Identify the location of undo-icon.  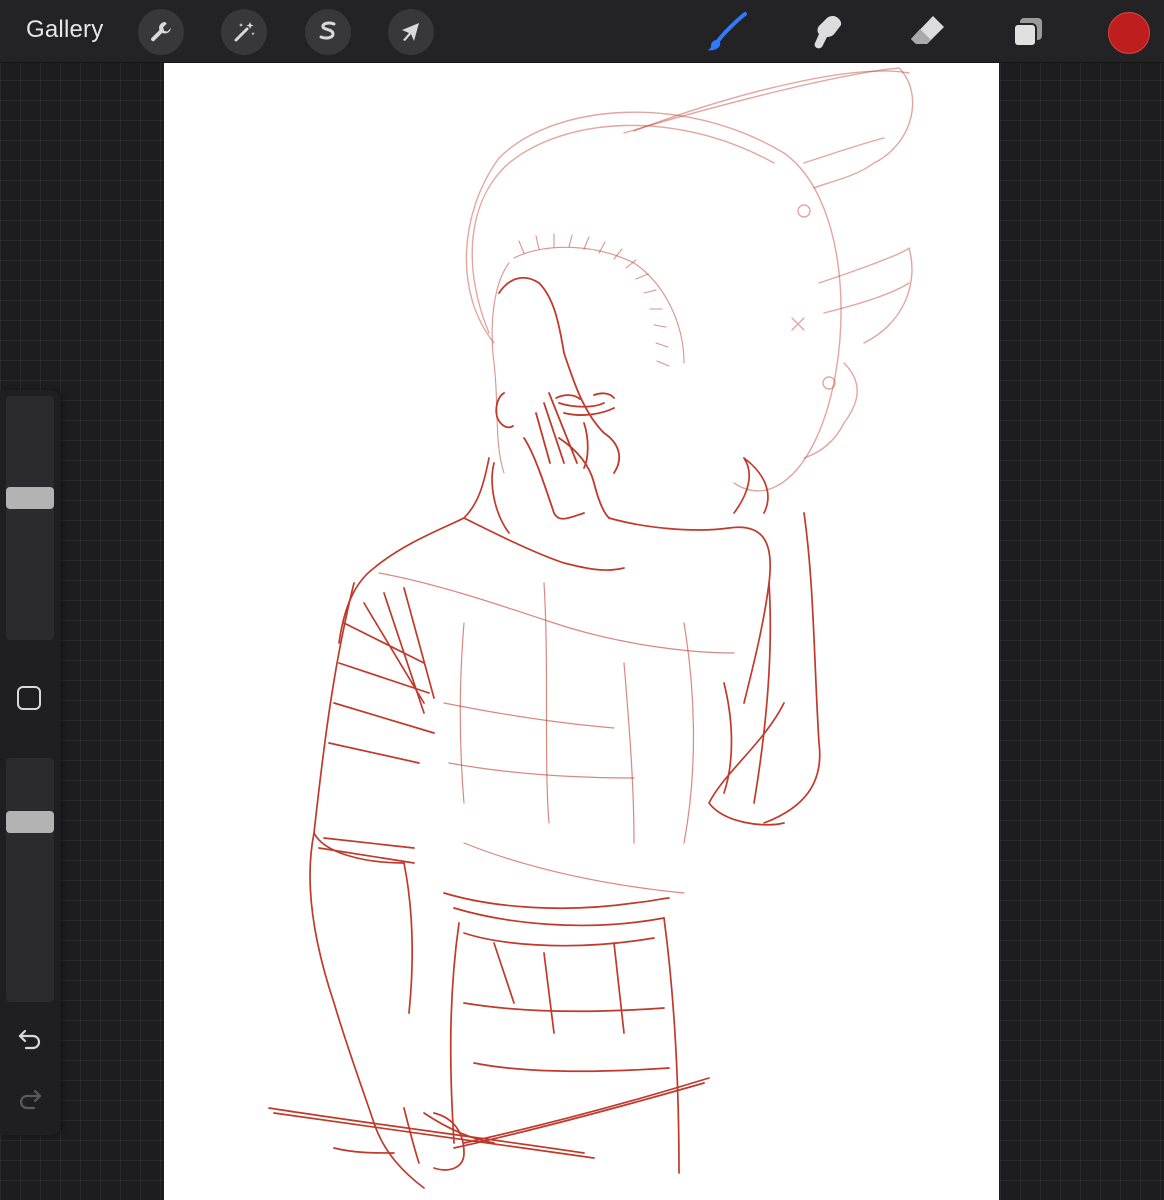
(29, 1039).